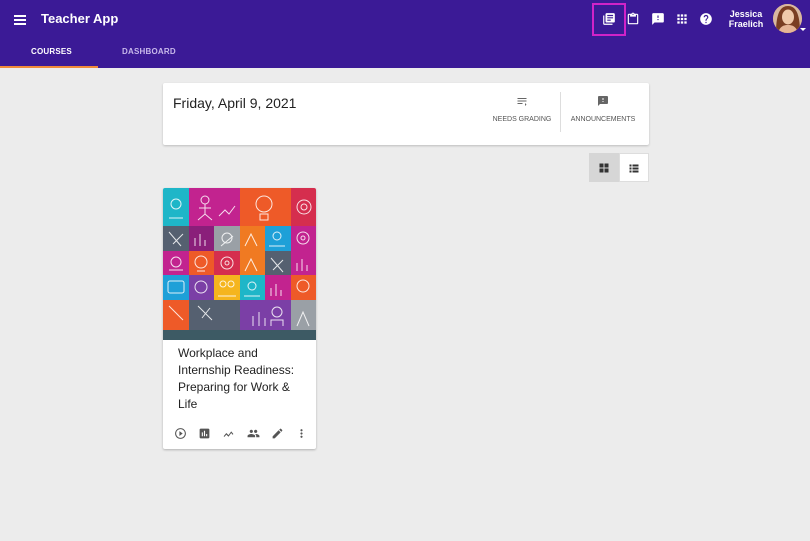  Describe the element at coordinates (522, 102) in the screenshot. I see `needs-grading-icon` at that location.